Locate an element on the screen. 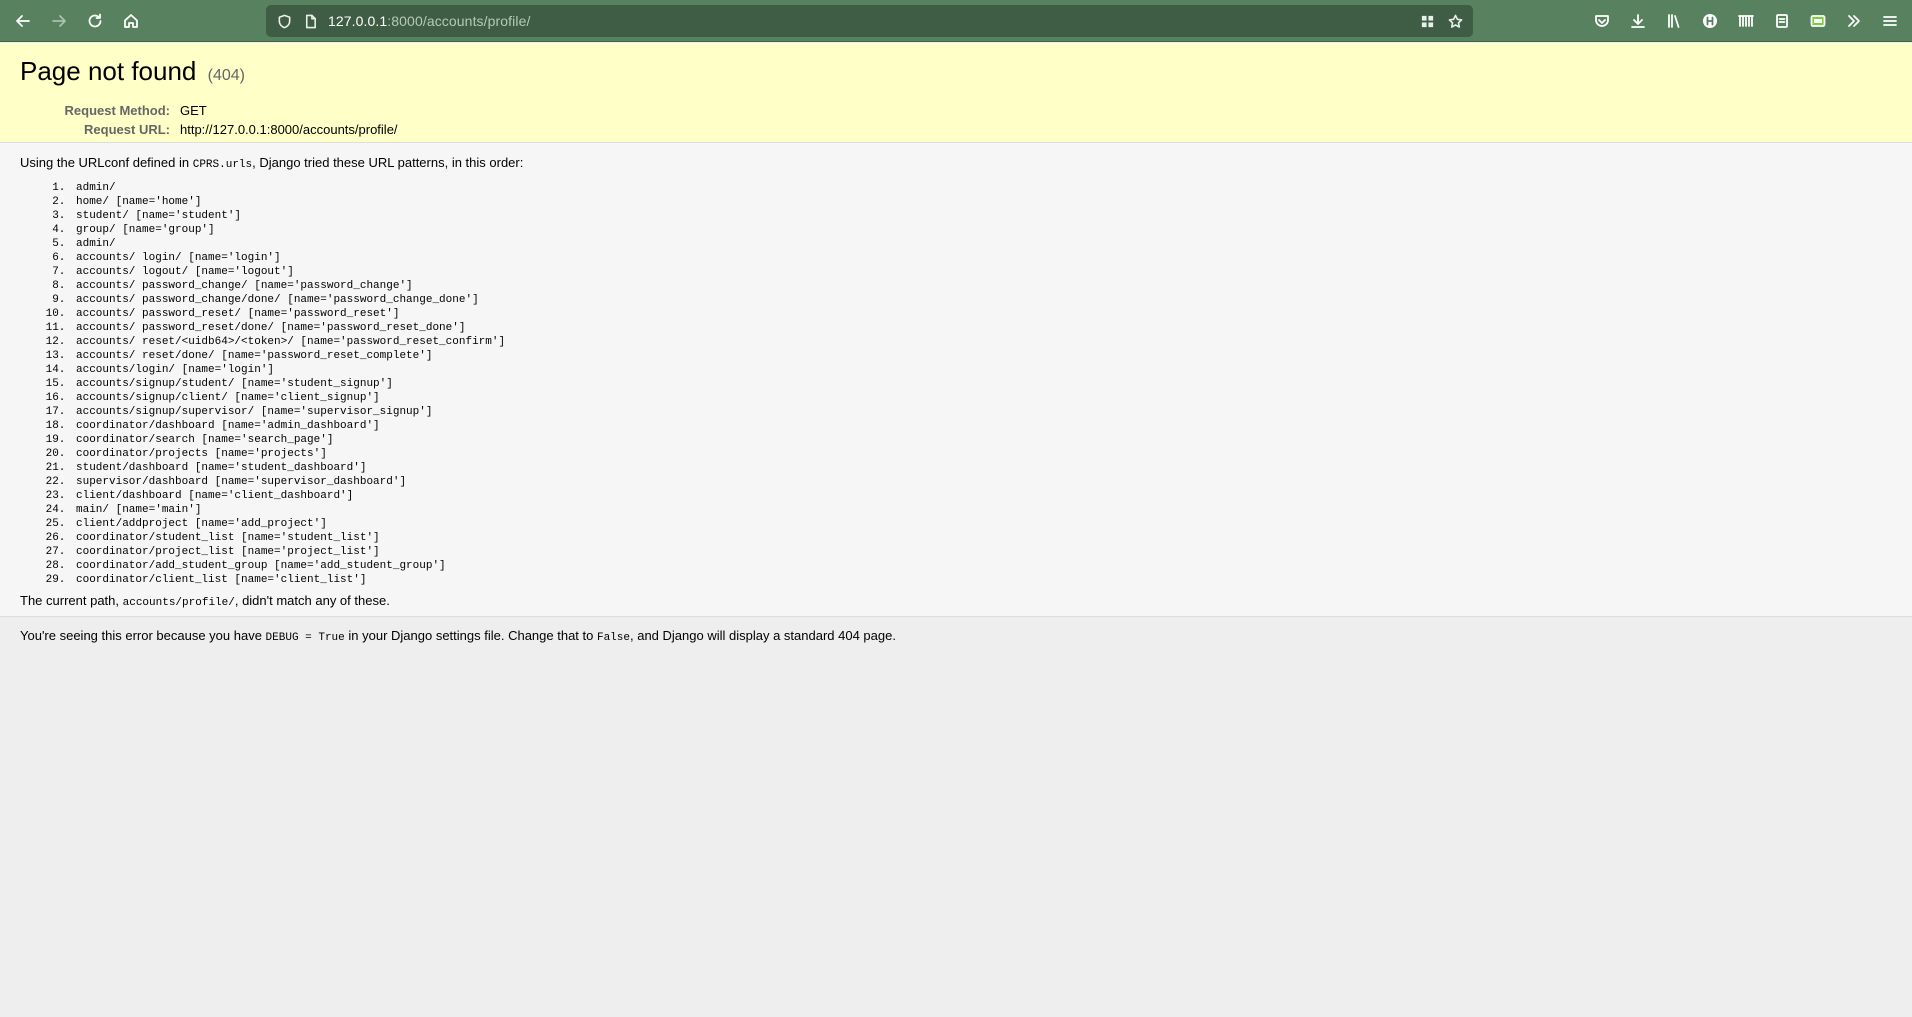  request-url-value: http://127.0.0.1:8000/accounts/profile/ is located at coordinates (289, 129).